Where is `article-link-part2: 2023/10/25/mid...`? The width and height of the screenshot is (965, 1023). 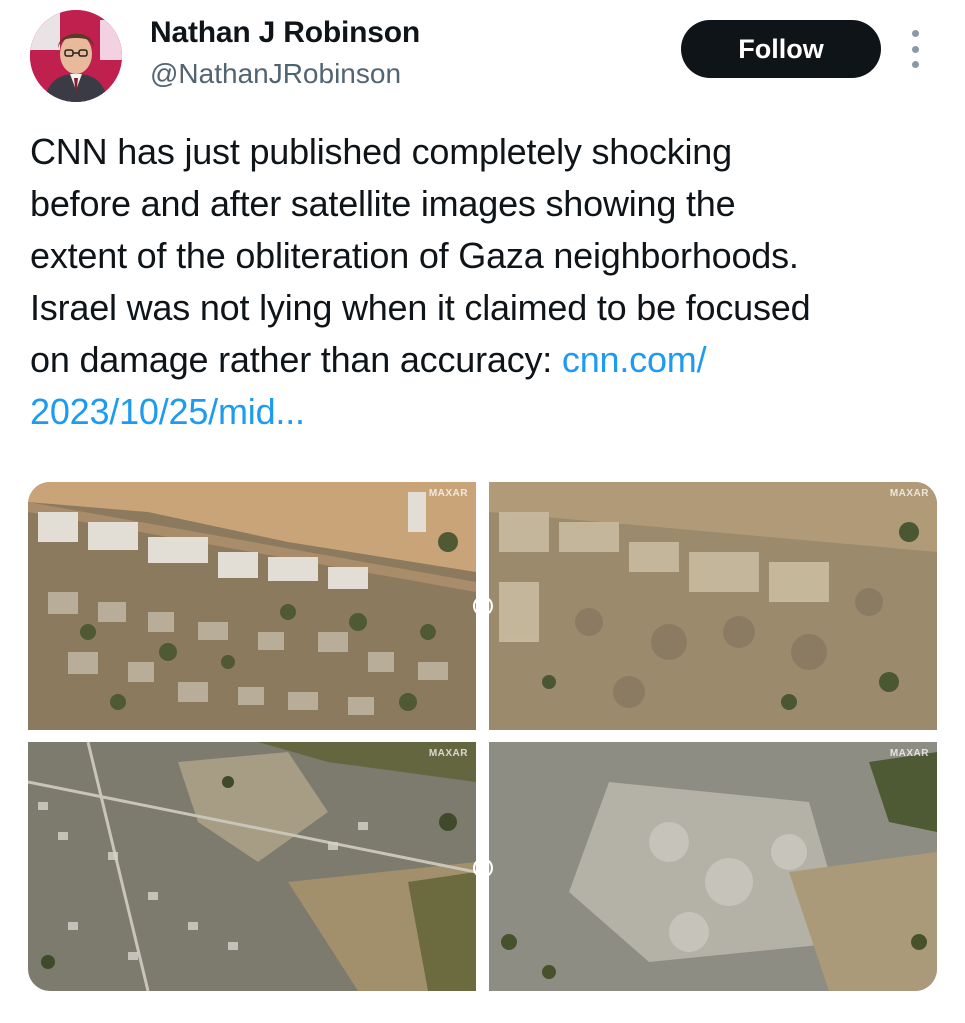
article-link-part2: 2023/10/25/mid... is located at coordinates (167, 411).